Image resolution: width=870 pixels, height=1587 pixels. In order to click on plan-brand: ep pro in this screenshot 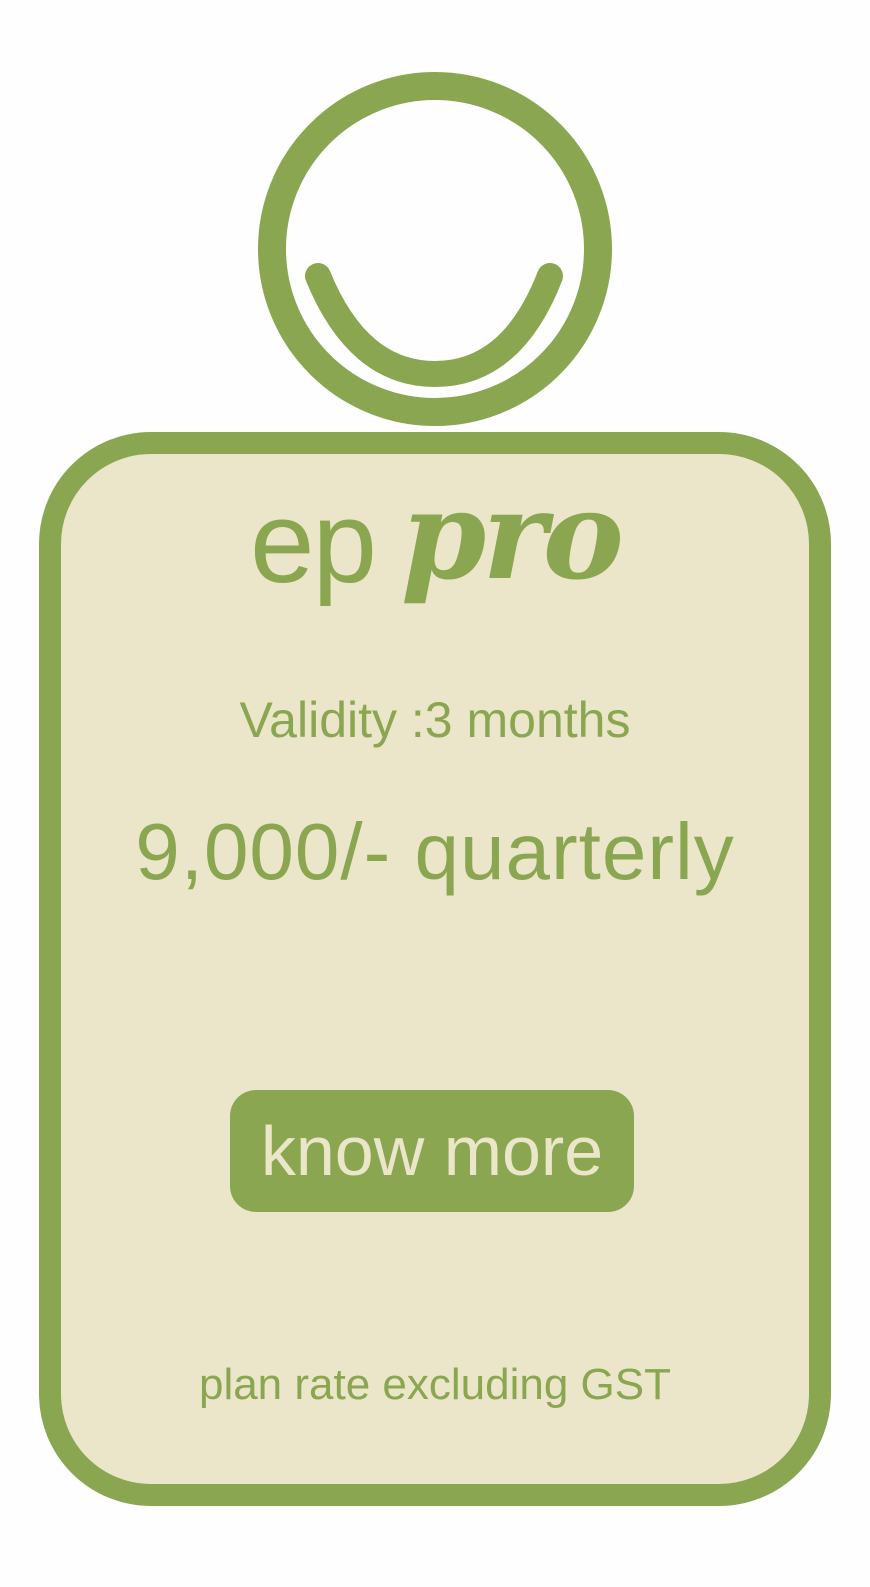, I will do `click(435, 556)`.